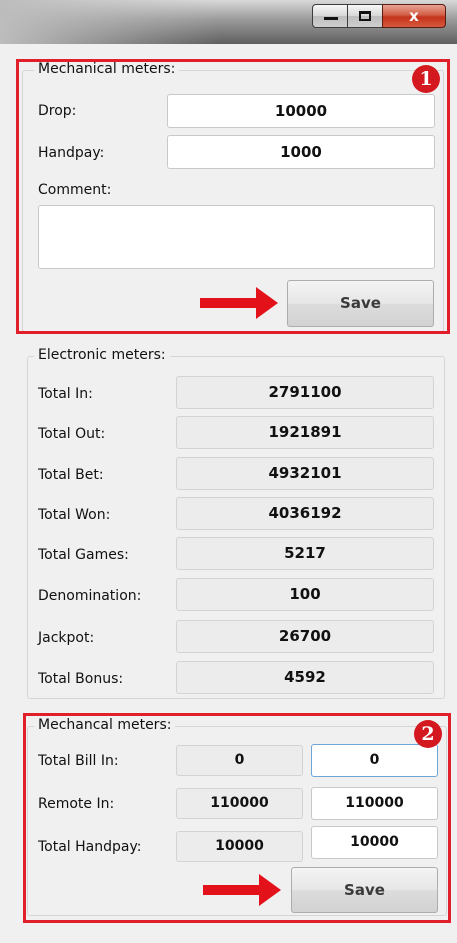 The image size is (457, 943). Describe the element at coordinates (102, 355) in the screenshot. I see `electronic-meters-legend: Electronic meters:` at that location.